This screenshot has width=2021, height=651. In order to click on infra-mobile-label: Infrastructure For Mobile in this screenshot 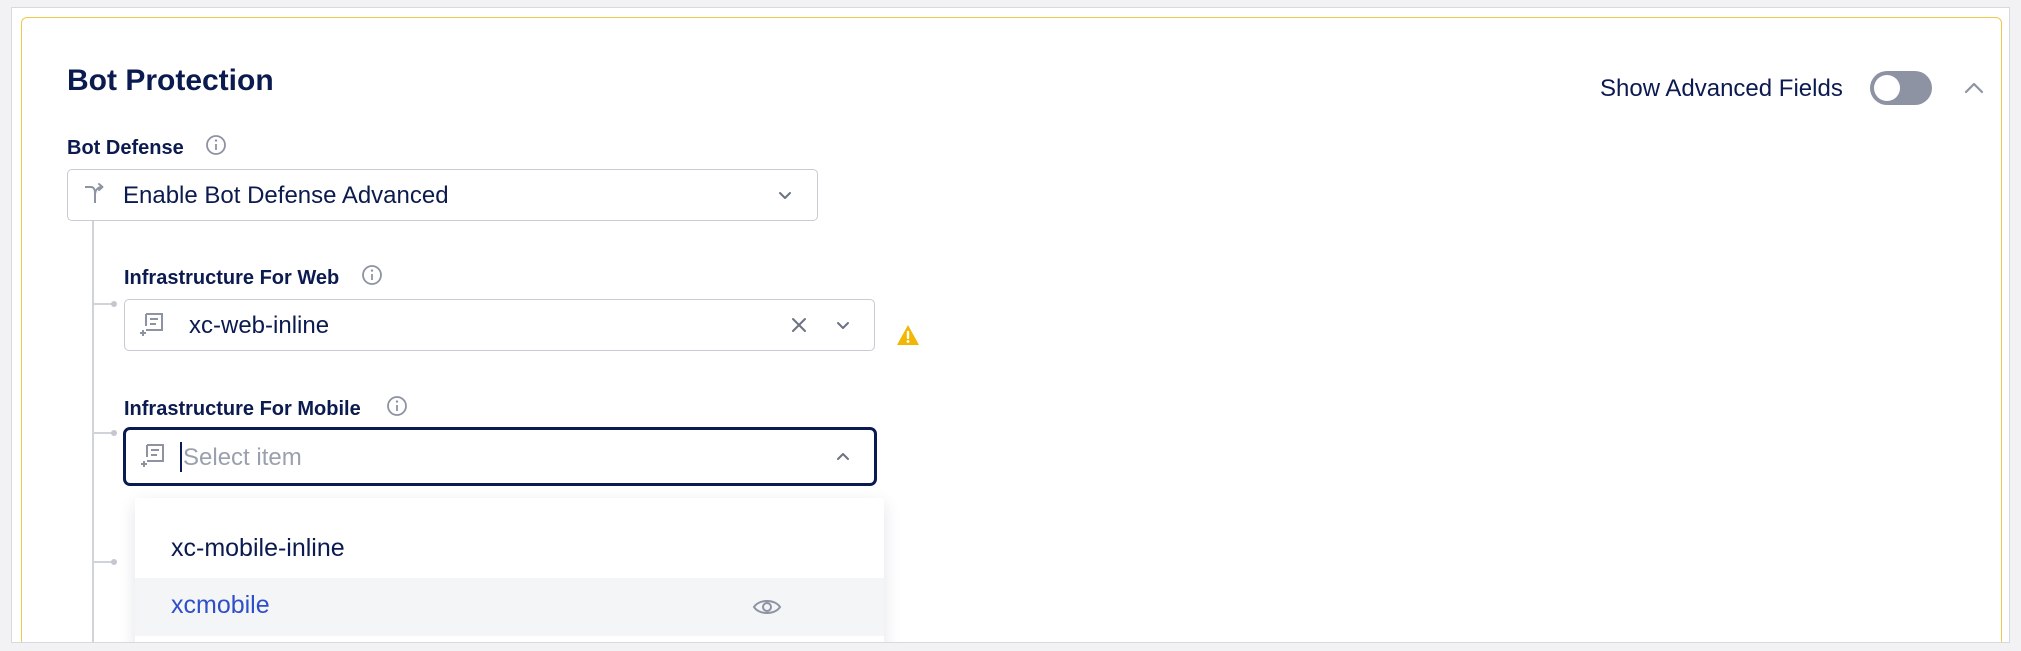, I will do `click(242, 409)`.